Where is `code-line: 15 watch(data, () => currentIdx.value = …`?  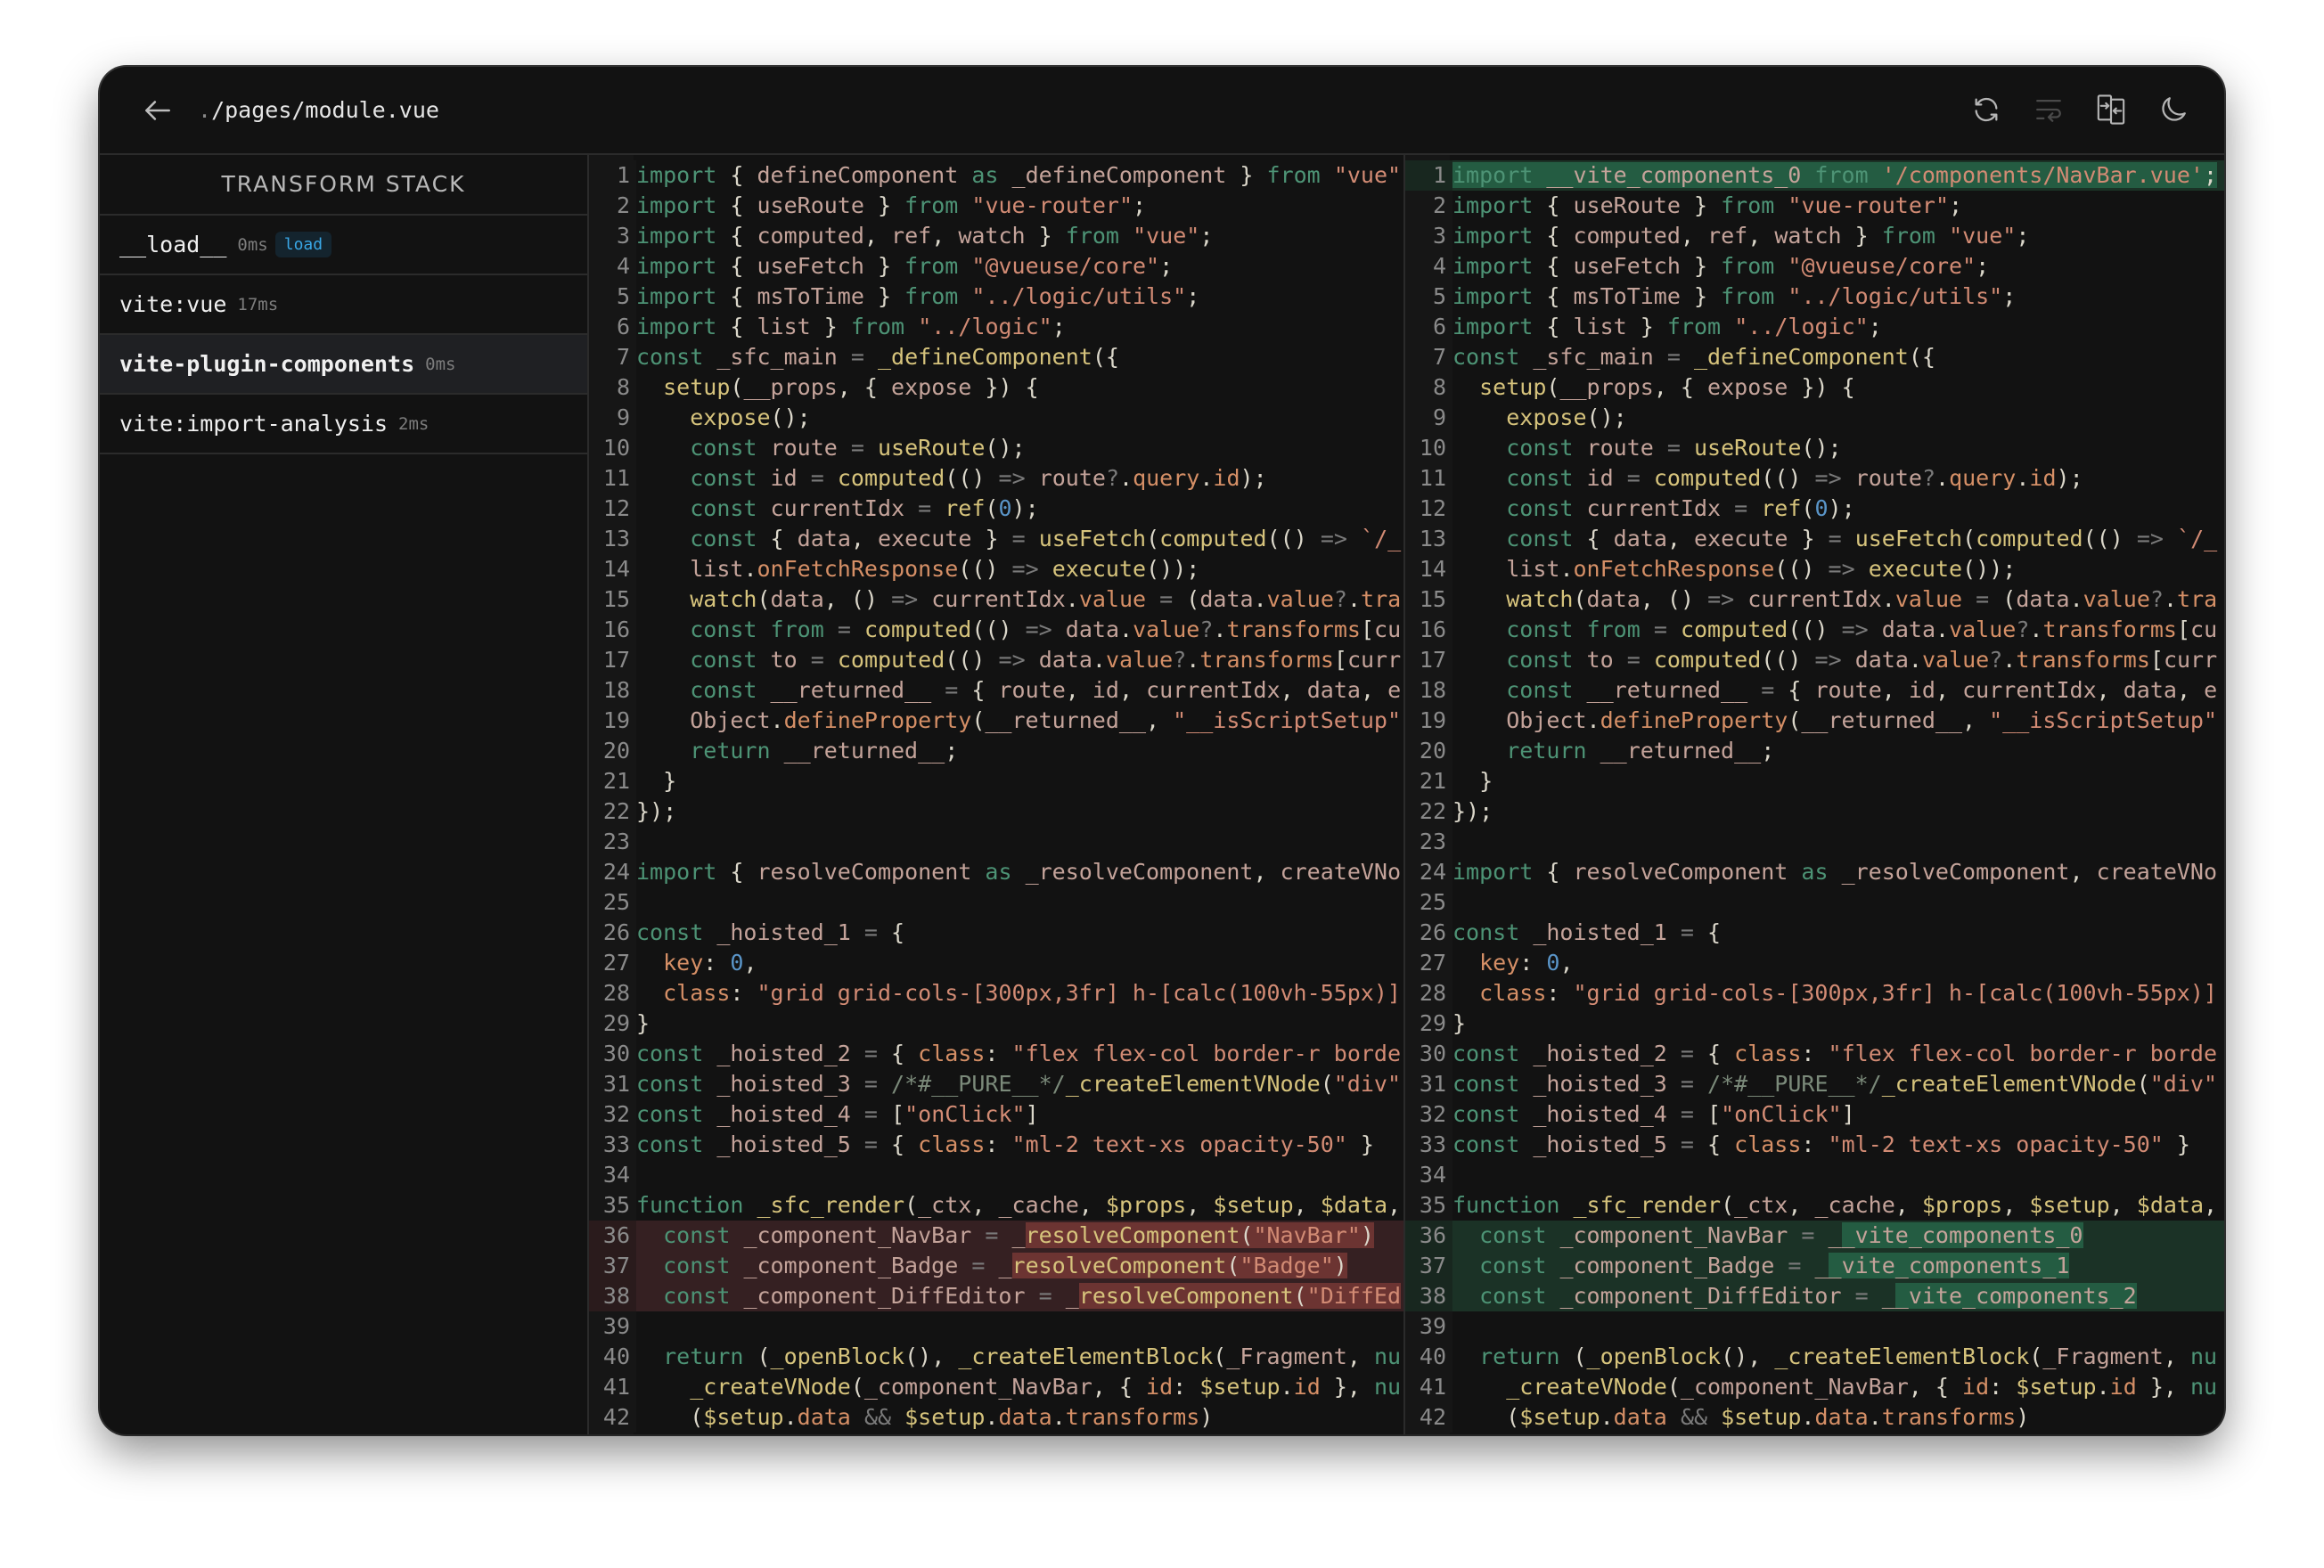 code-line: 15 watch(data, () => currentIdx.value = … is located at coordinates (1814, 599).